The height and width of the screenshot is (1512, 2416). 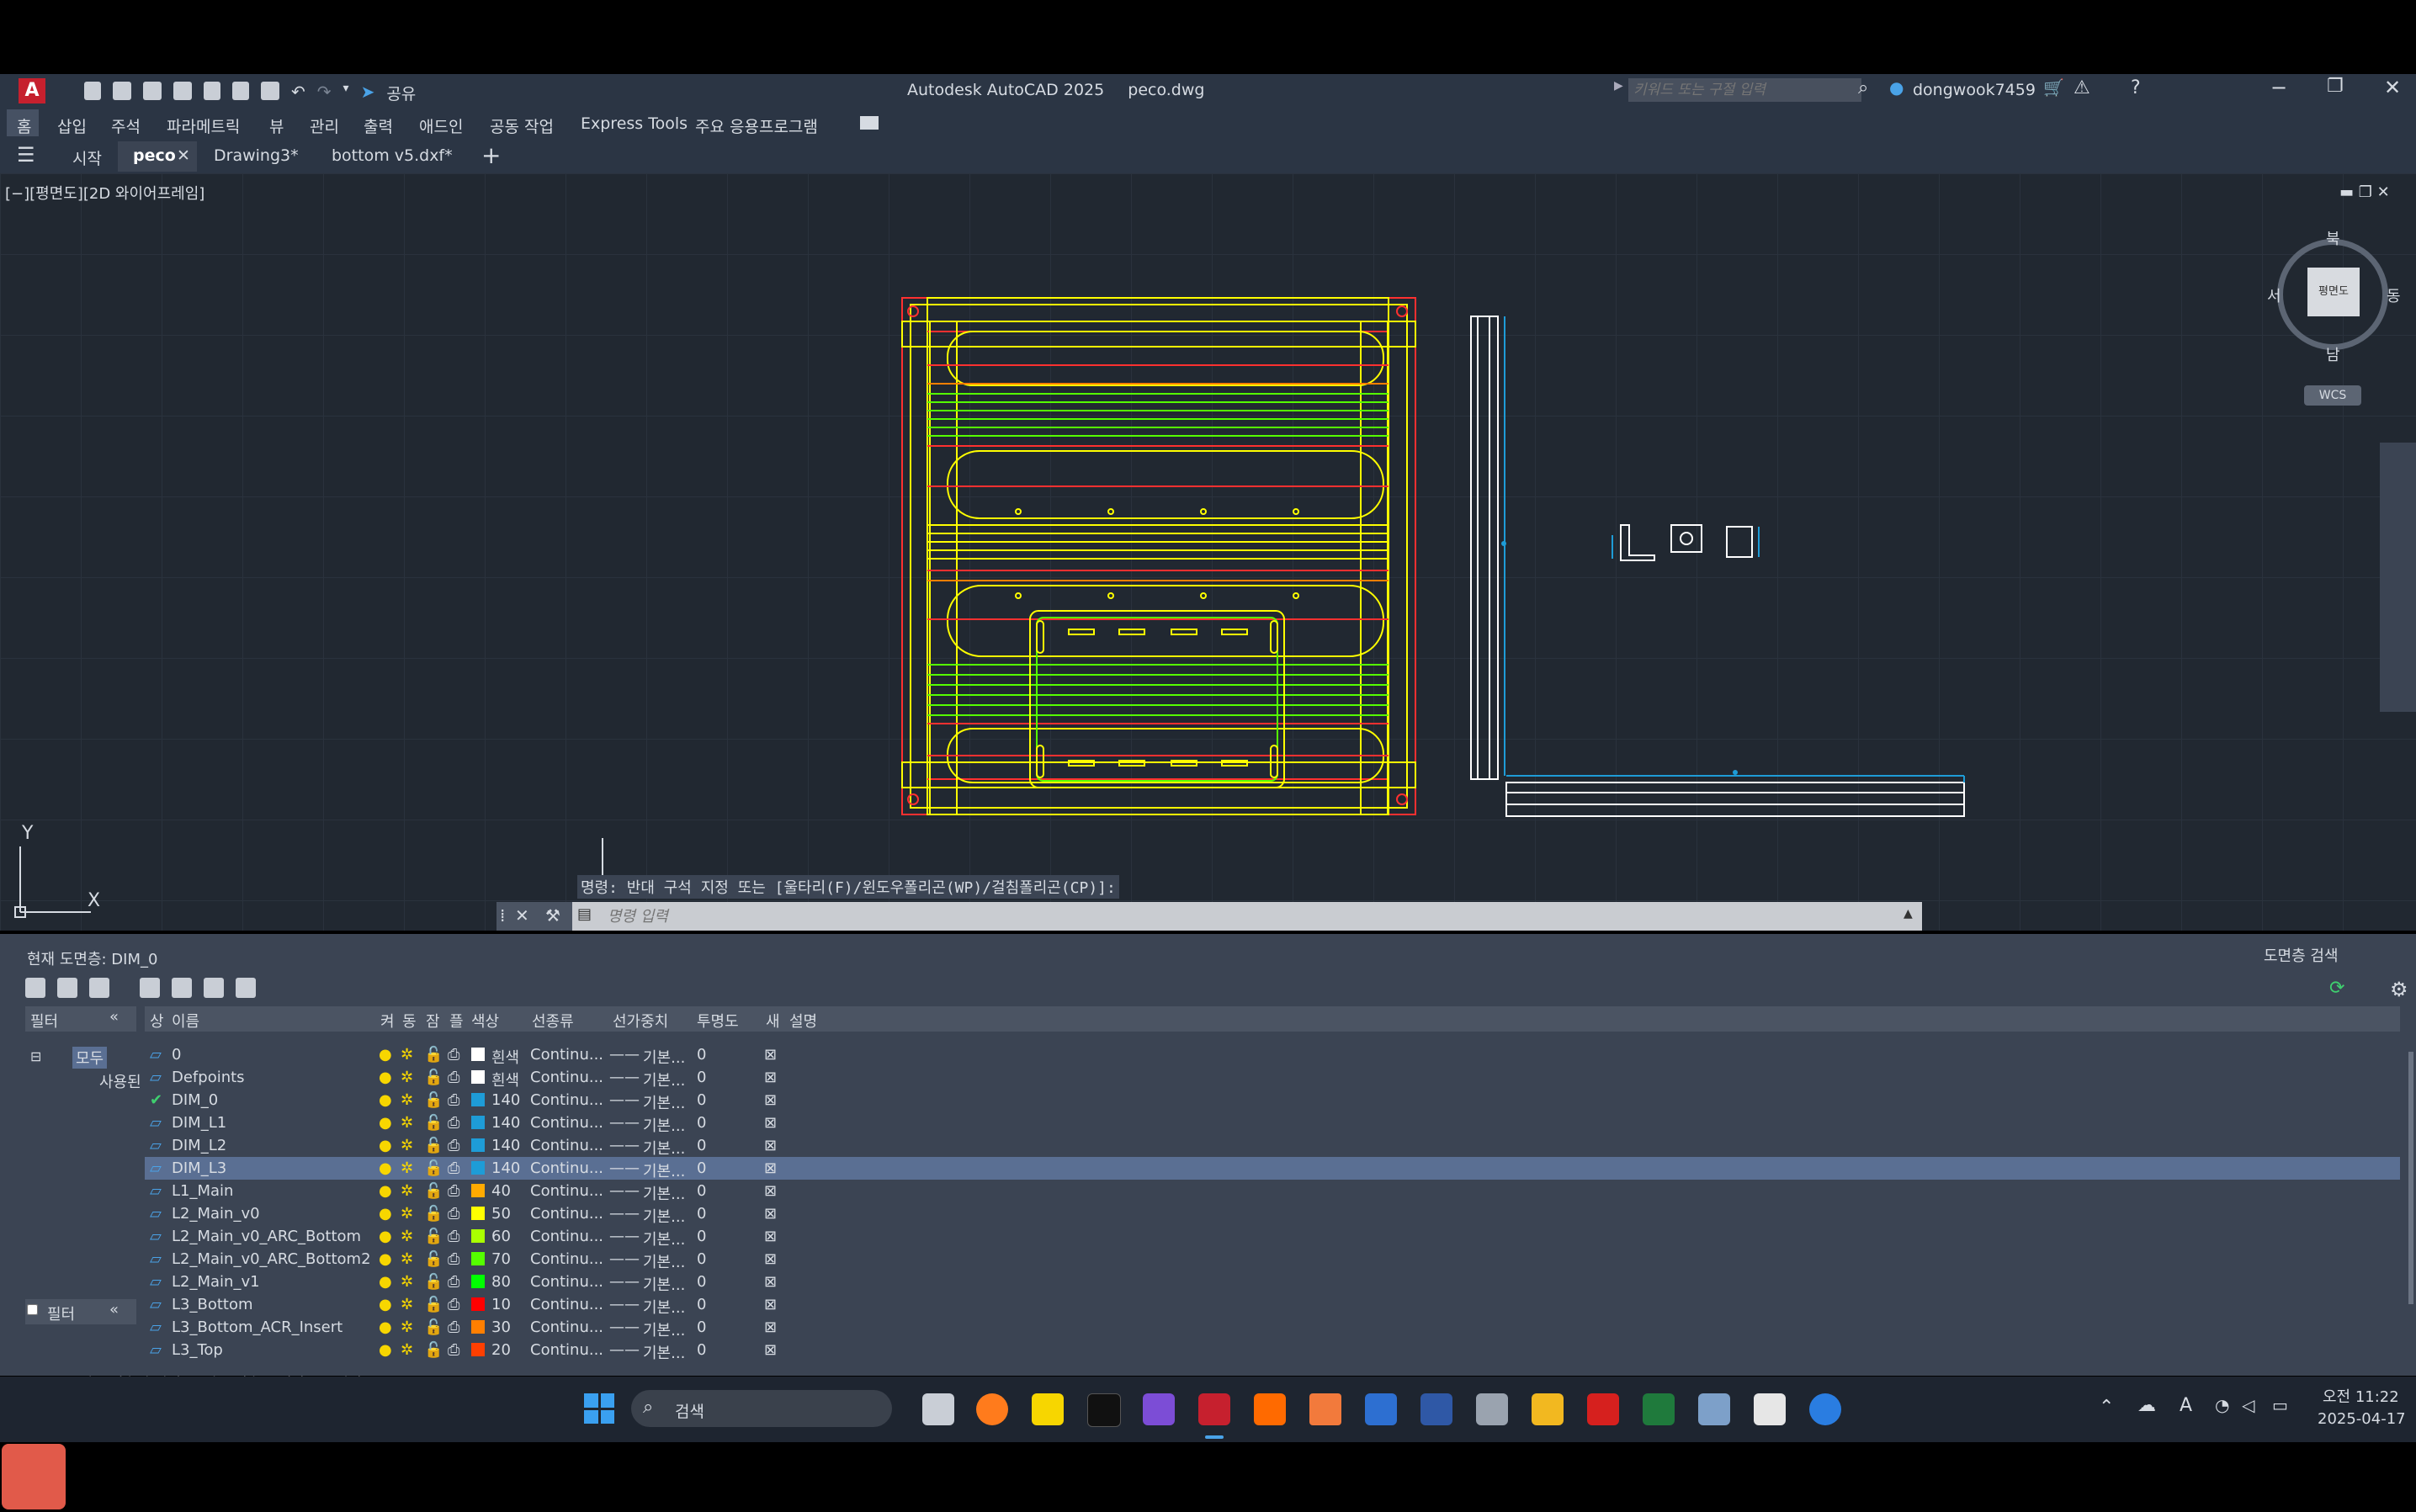 I want to click on command-customize-icon: ⚒, so click(x=552, y=915).